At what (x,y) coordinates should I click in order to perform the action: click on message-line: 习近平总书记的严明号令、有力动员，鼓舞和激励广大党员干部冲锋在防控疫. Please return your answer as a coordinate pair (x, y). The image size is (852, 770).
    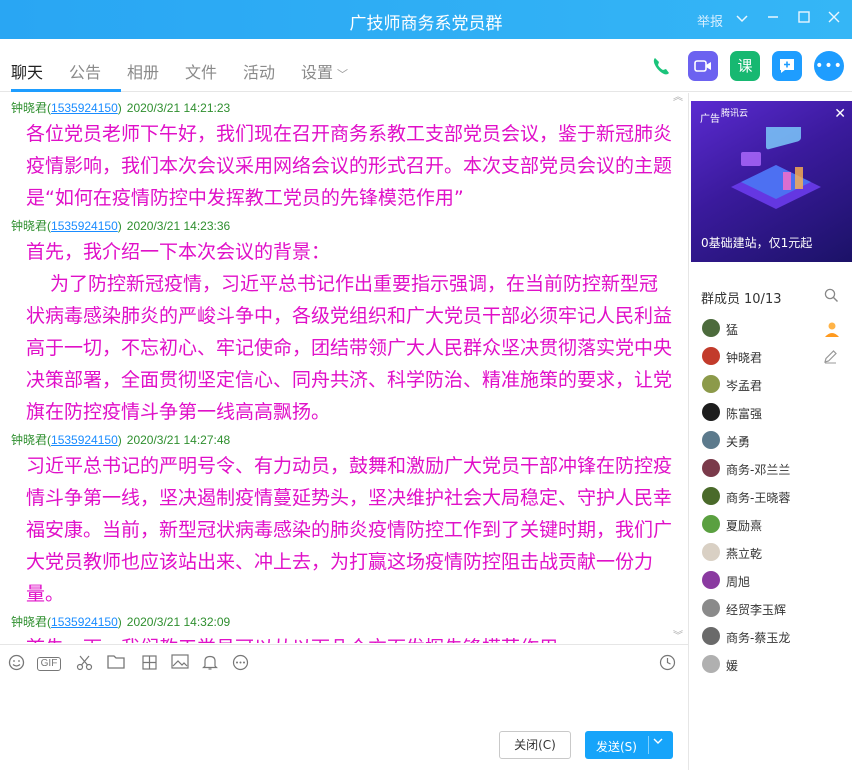
    Looking at the image, I should click on (349, 466).